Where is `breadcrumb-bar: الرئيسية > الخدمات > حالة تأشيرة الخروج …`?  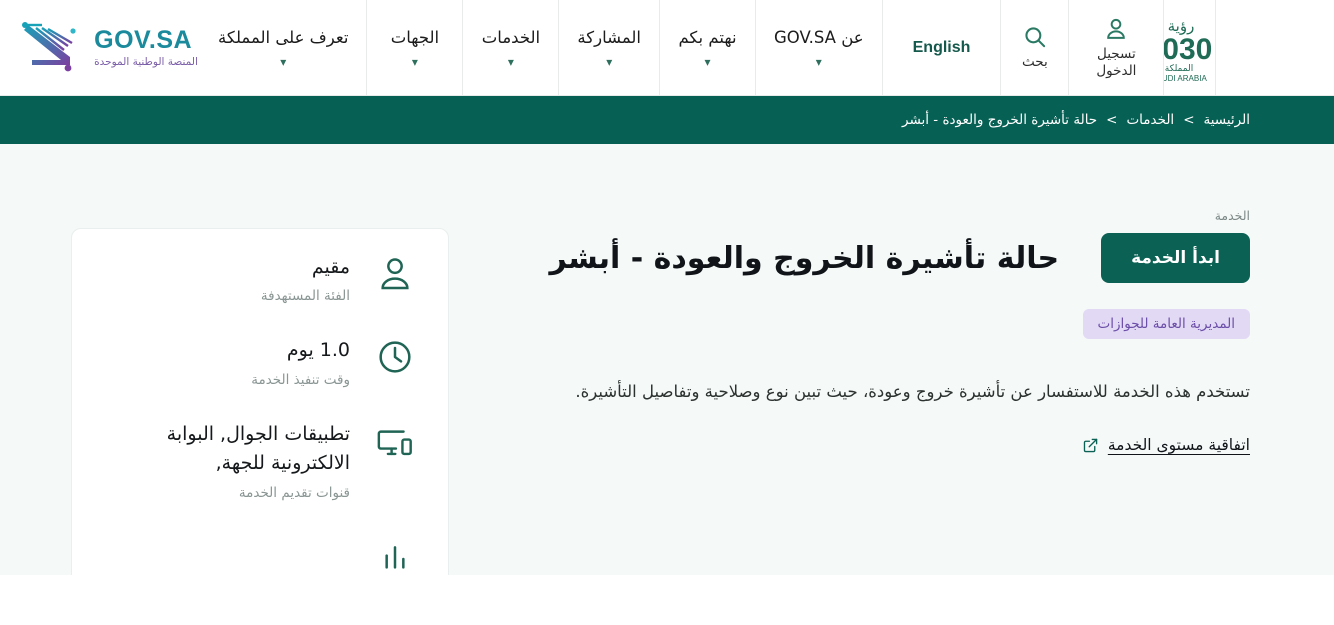
breadcrumb-bar: الرئيسية > الخدمات > حالة تأشيرة الخروج … is located at coordinates (667, 120).